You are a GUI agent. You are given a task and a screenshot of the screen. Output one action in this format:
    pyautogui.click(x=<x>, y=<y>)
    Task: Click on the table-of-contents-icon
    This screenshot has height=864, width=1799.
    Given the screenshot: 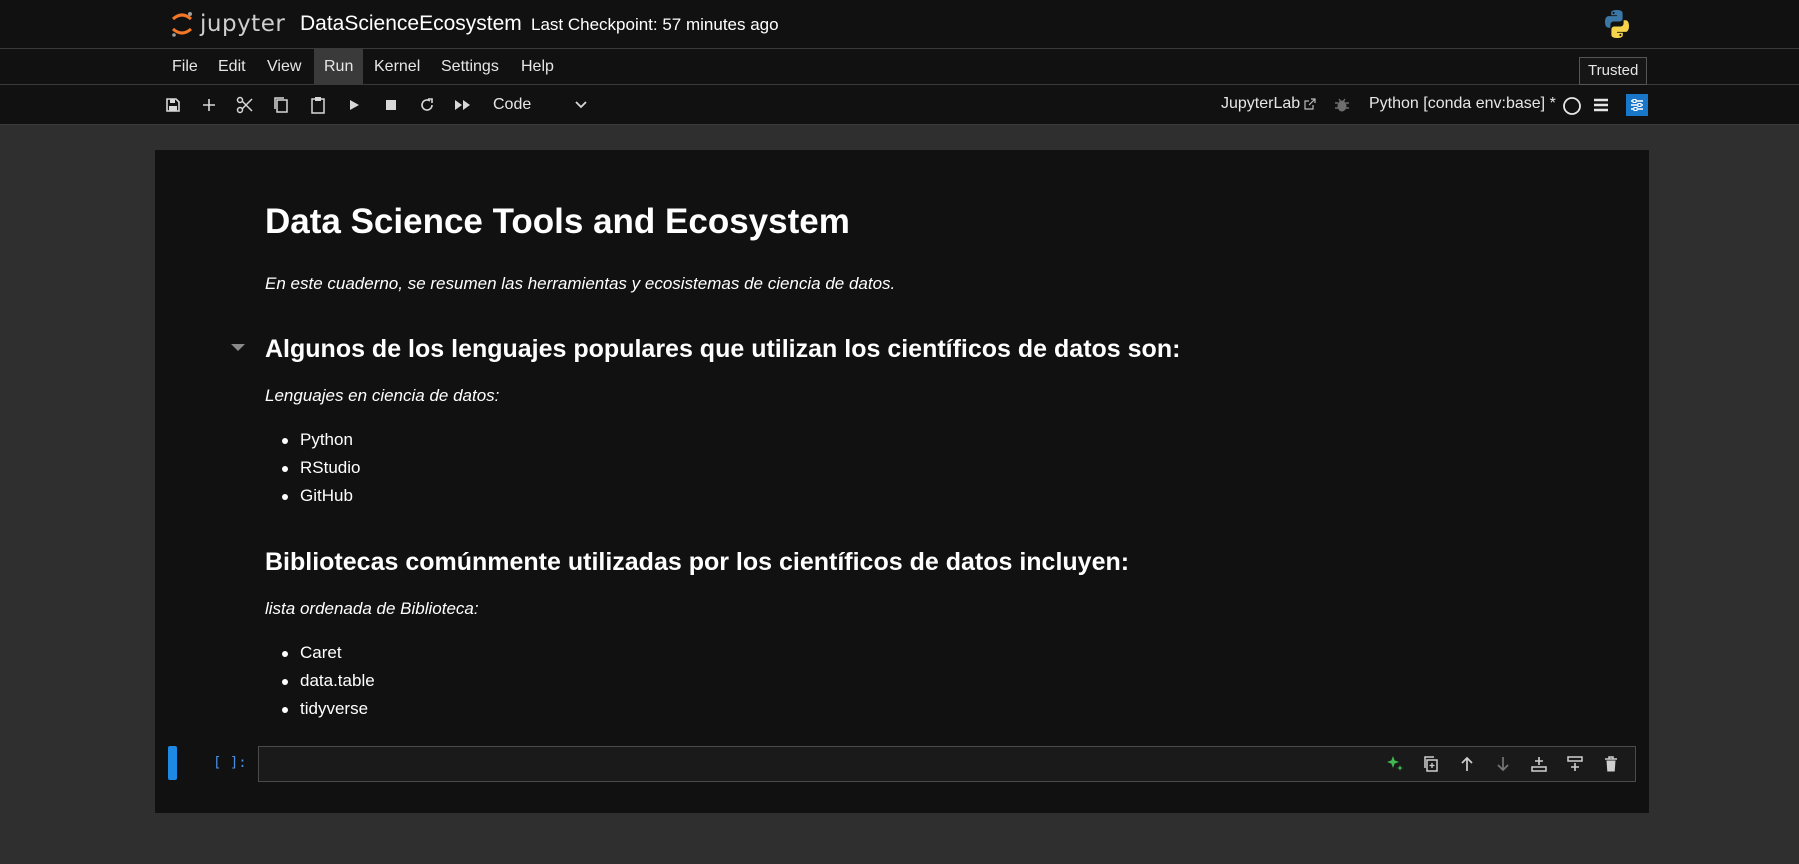 What is the action you would take?
    pyautogui.click(x=1601, y=107)
    